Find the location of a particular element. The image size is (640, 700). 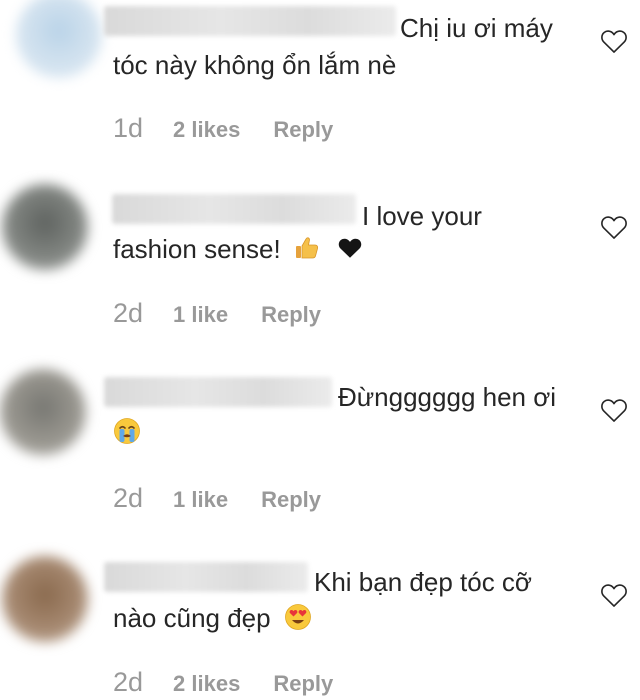

crying-face-emoji is located at coordinates (127, 431).